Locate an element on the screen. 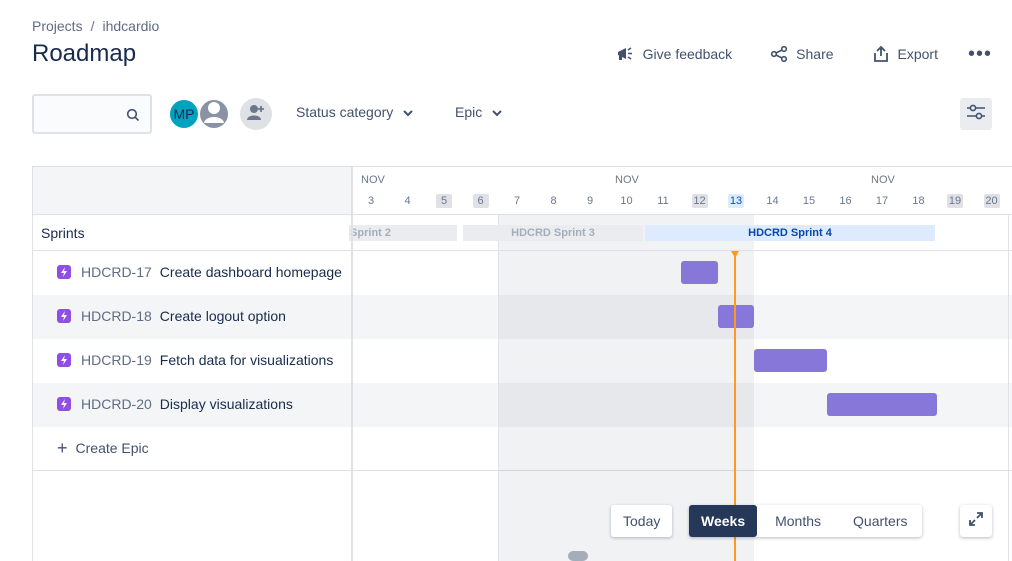 The width and height of the screenshot is (1012, 561). epic-key: HDCRD-18 is located at coordinates (116, 316).